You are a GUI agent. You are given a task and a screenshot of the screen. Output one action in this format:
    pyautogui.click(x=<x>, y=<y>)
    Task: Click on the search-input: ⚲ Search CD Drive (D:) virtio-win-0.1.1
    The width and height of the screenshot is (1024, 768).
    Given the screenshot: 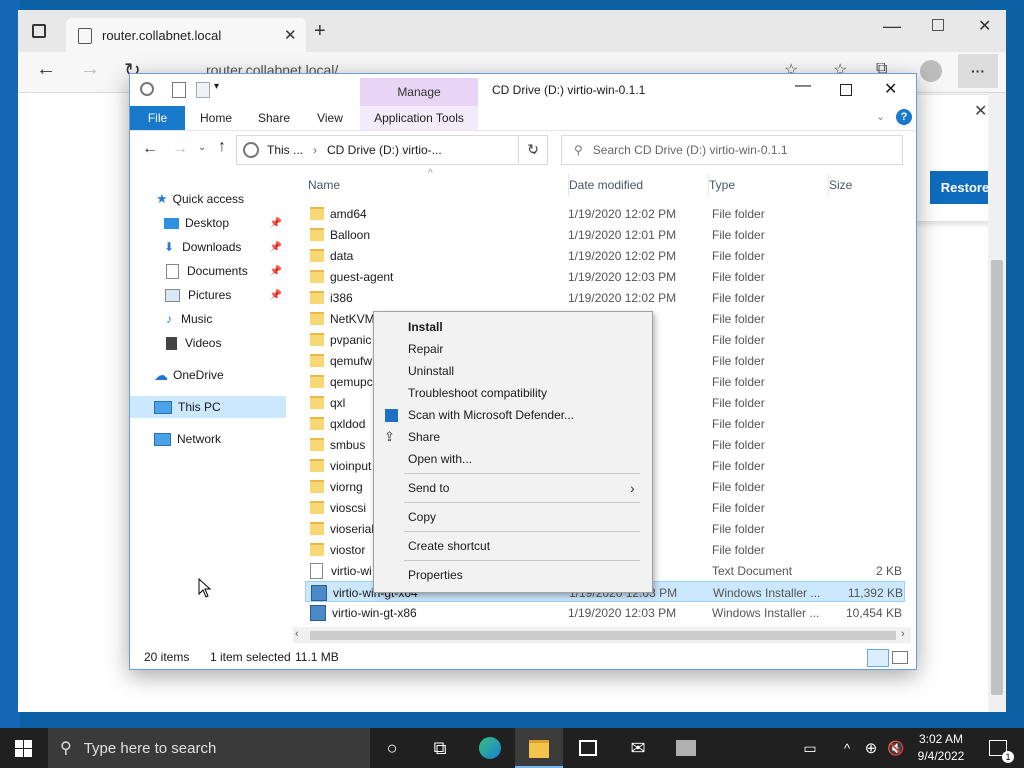 What is the action you would take?
    pyautogui.click(x=732, y=150)
    